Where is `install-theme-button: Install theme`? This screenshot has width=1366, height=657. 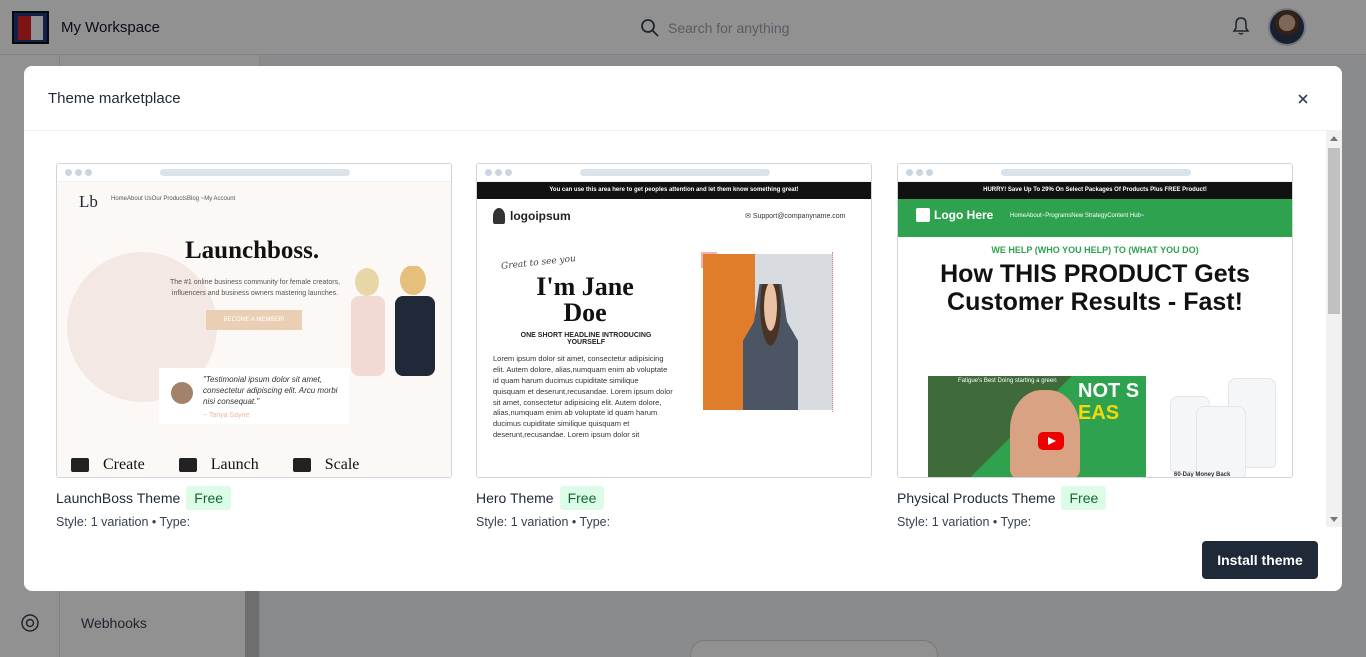 install-theme-button: Install theme is located at coordinates (1260, 560).